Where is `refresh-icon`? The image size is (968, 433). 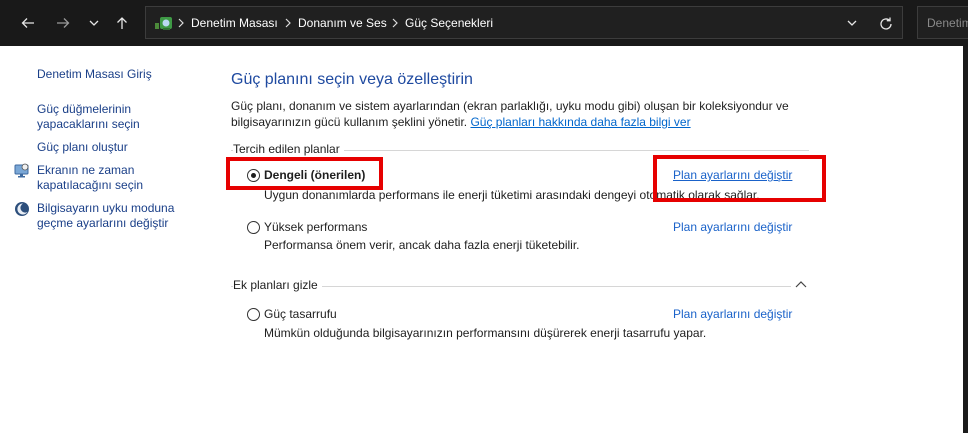
refresh-icon is located at coordinates (886, 24).